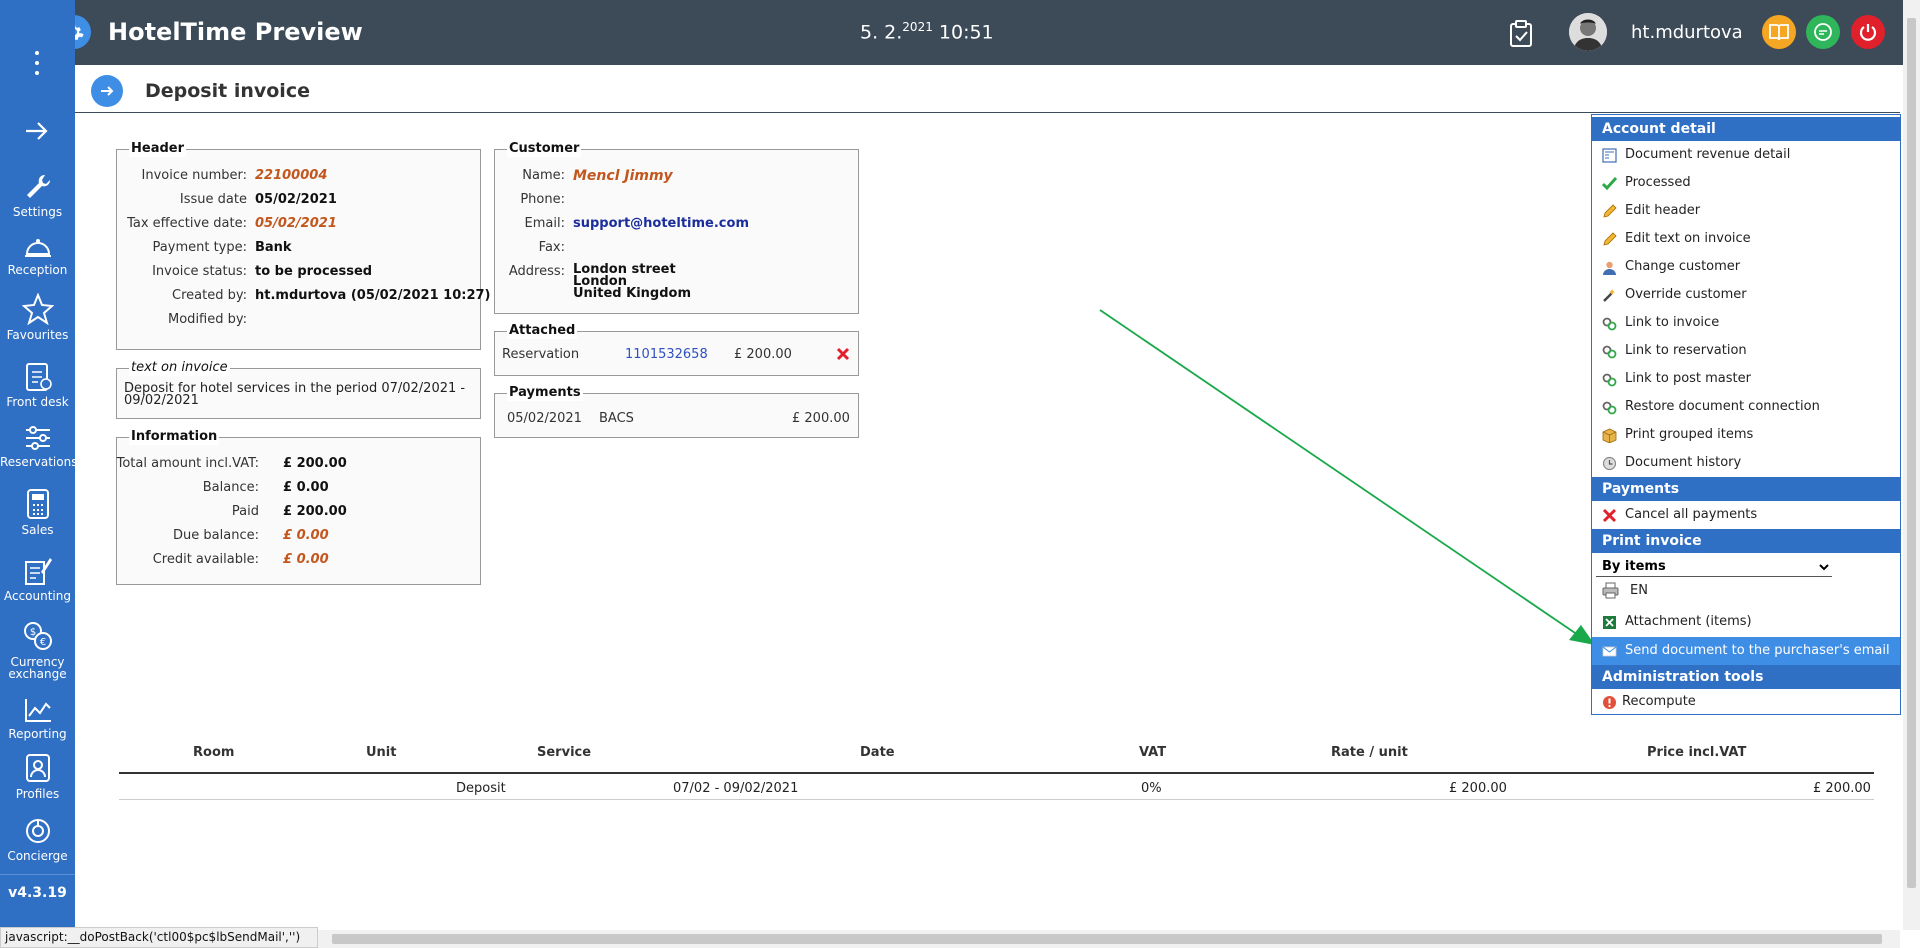  What do you see at coordinates (37, 438) in the screenshot?
I see `sliders-icon` at bounding box center [37, 438].